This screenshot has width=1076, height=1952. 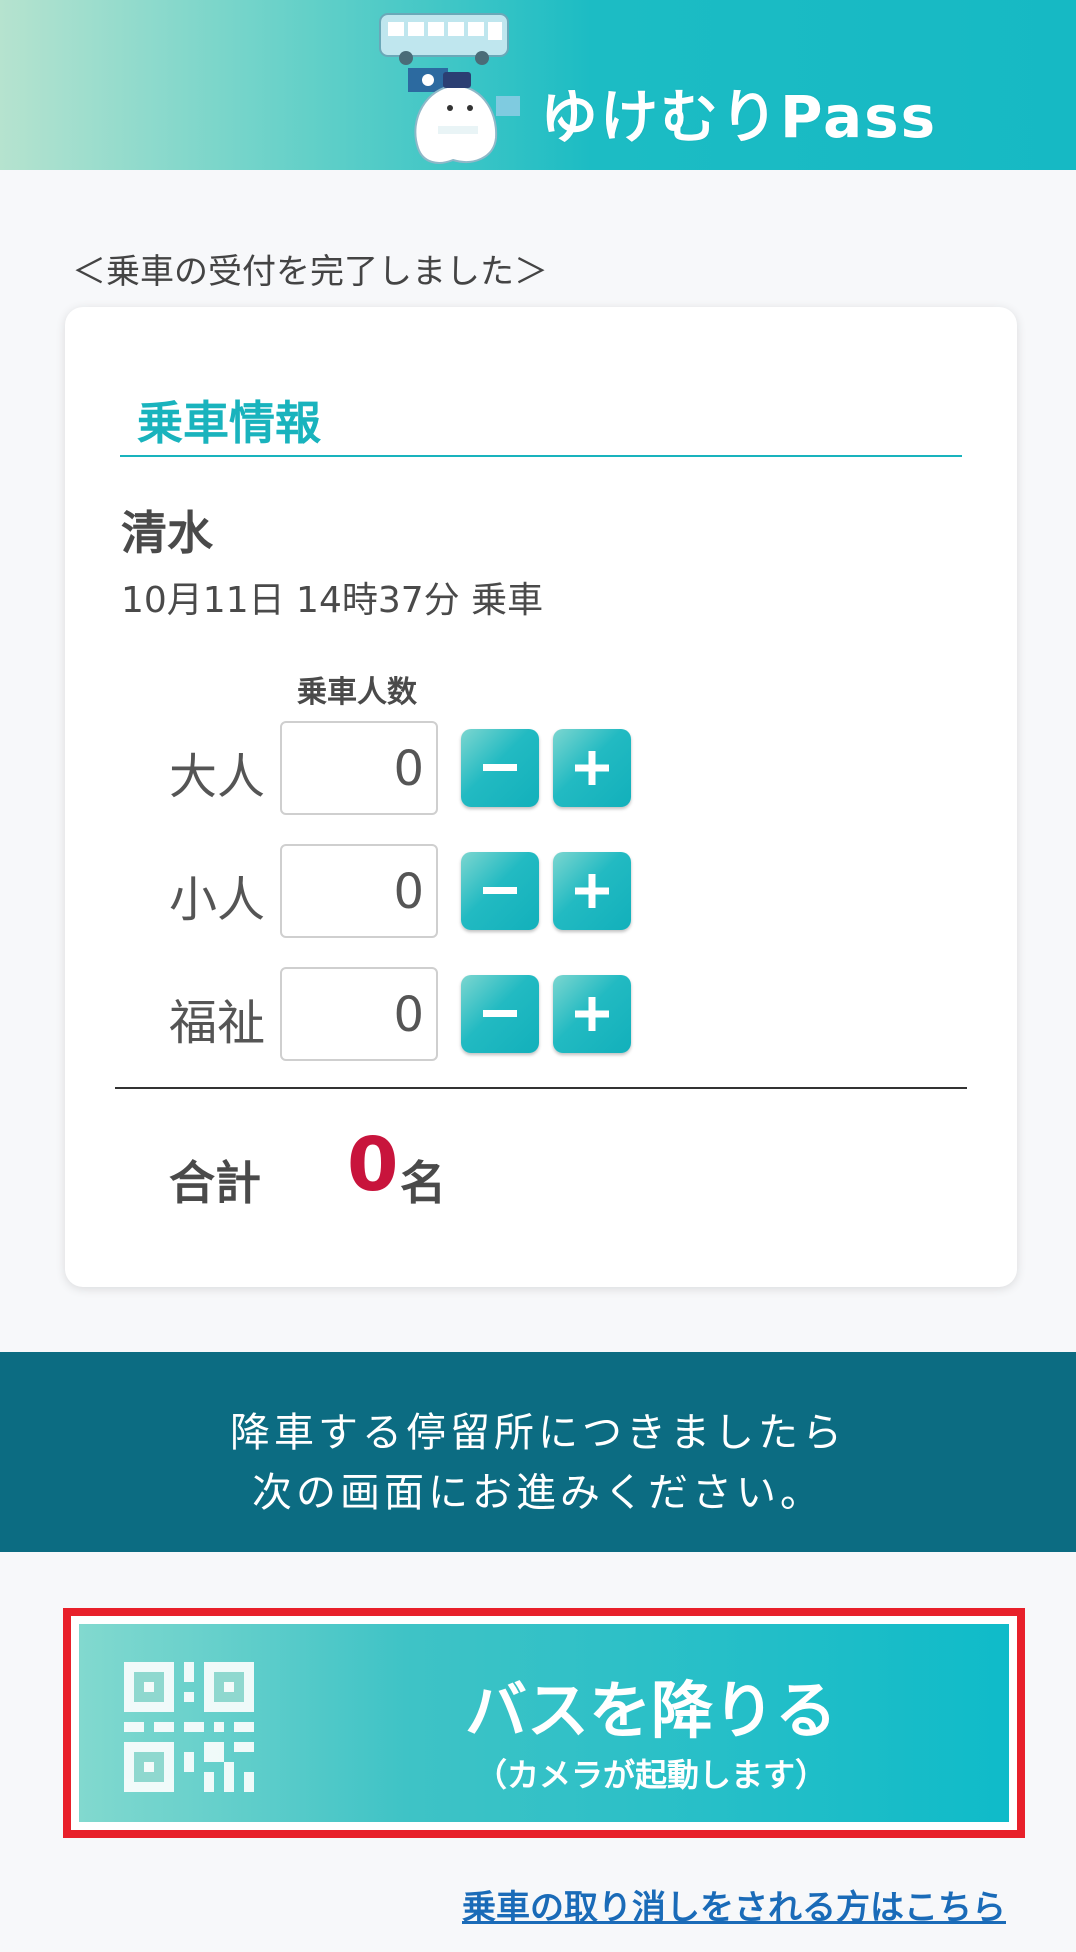 I want to click on app-logo-text: ゆけむりPass, so click(x=739, y=117).